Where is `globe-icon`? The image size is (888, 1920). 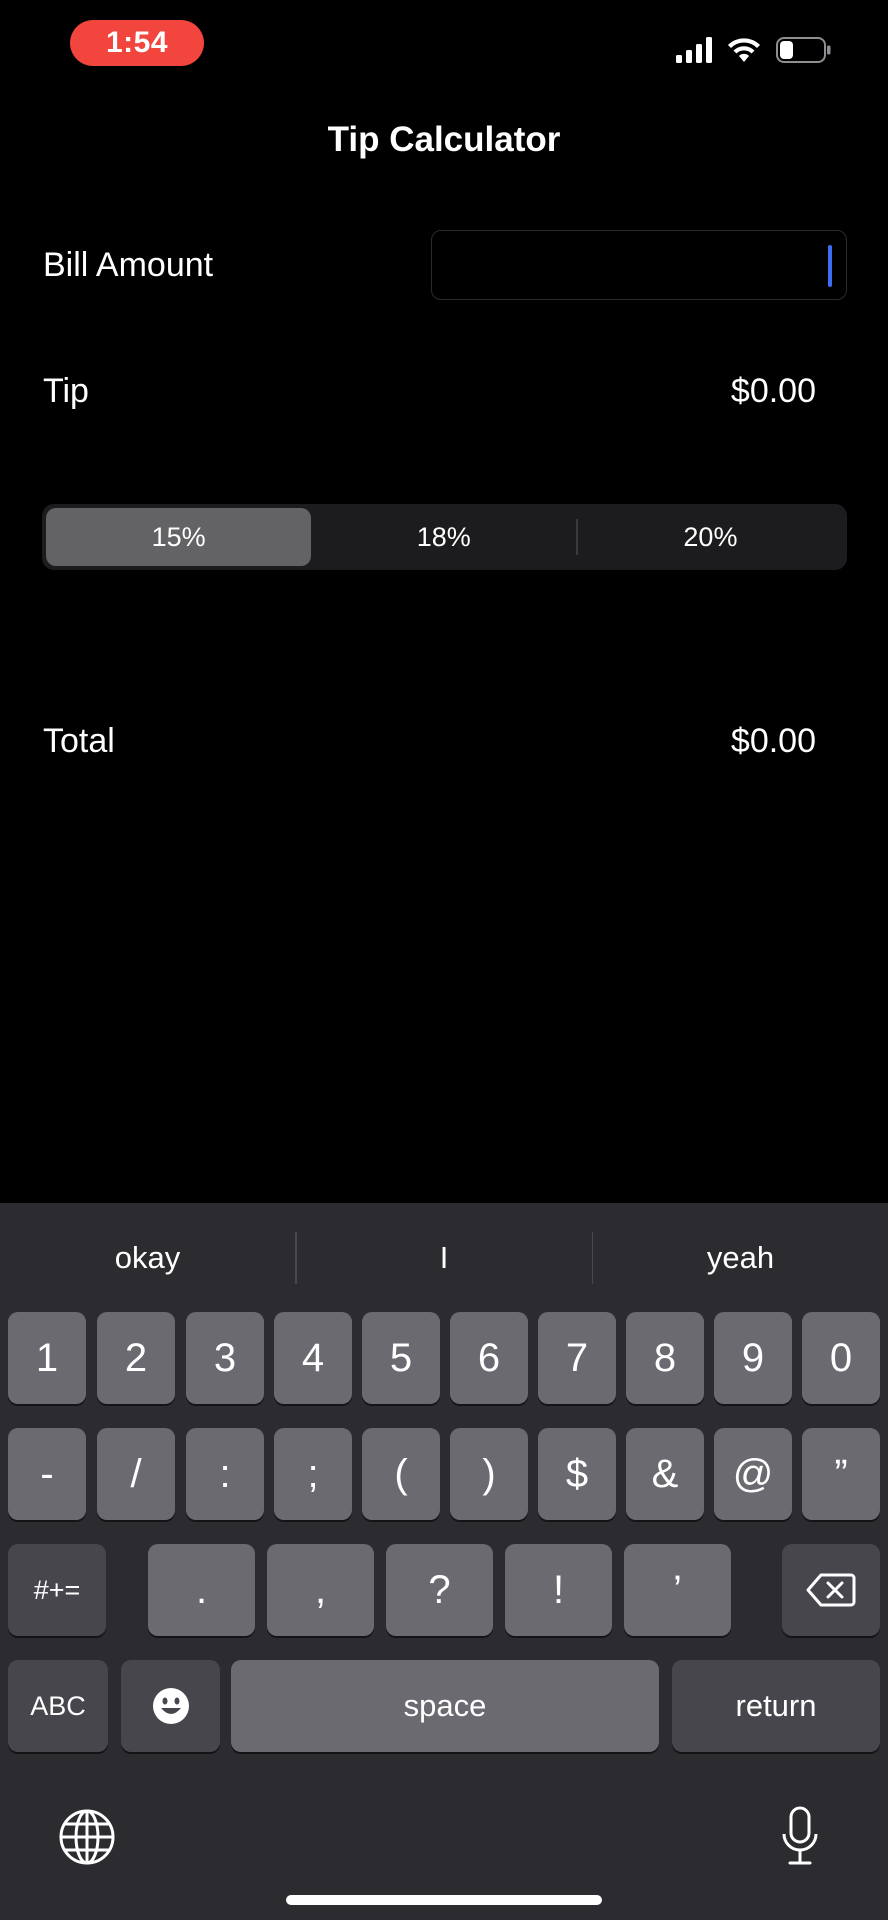
globe-icon is located at coordinates (87, 1837).